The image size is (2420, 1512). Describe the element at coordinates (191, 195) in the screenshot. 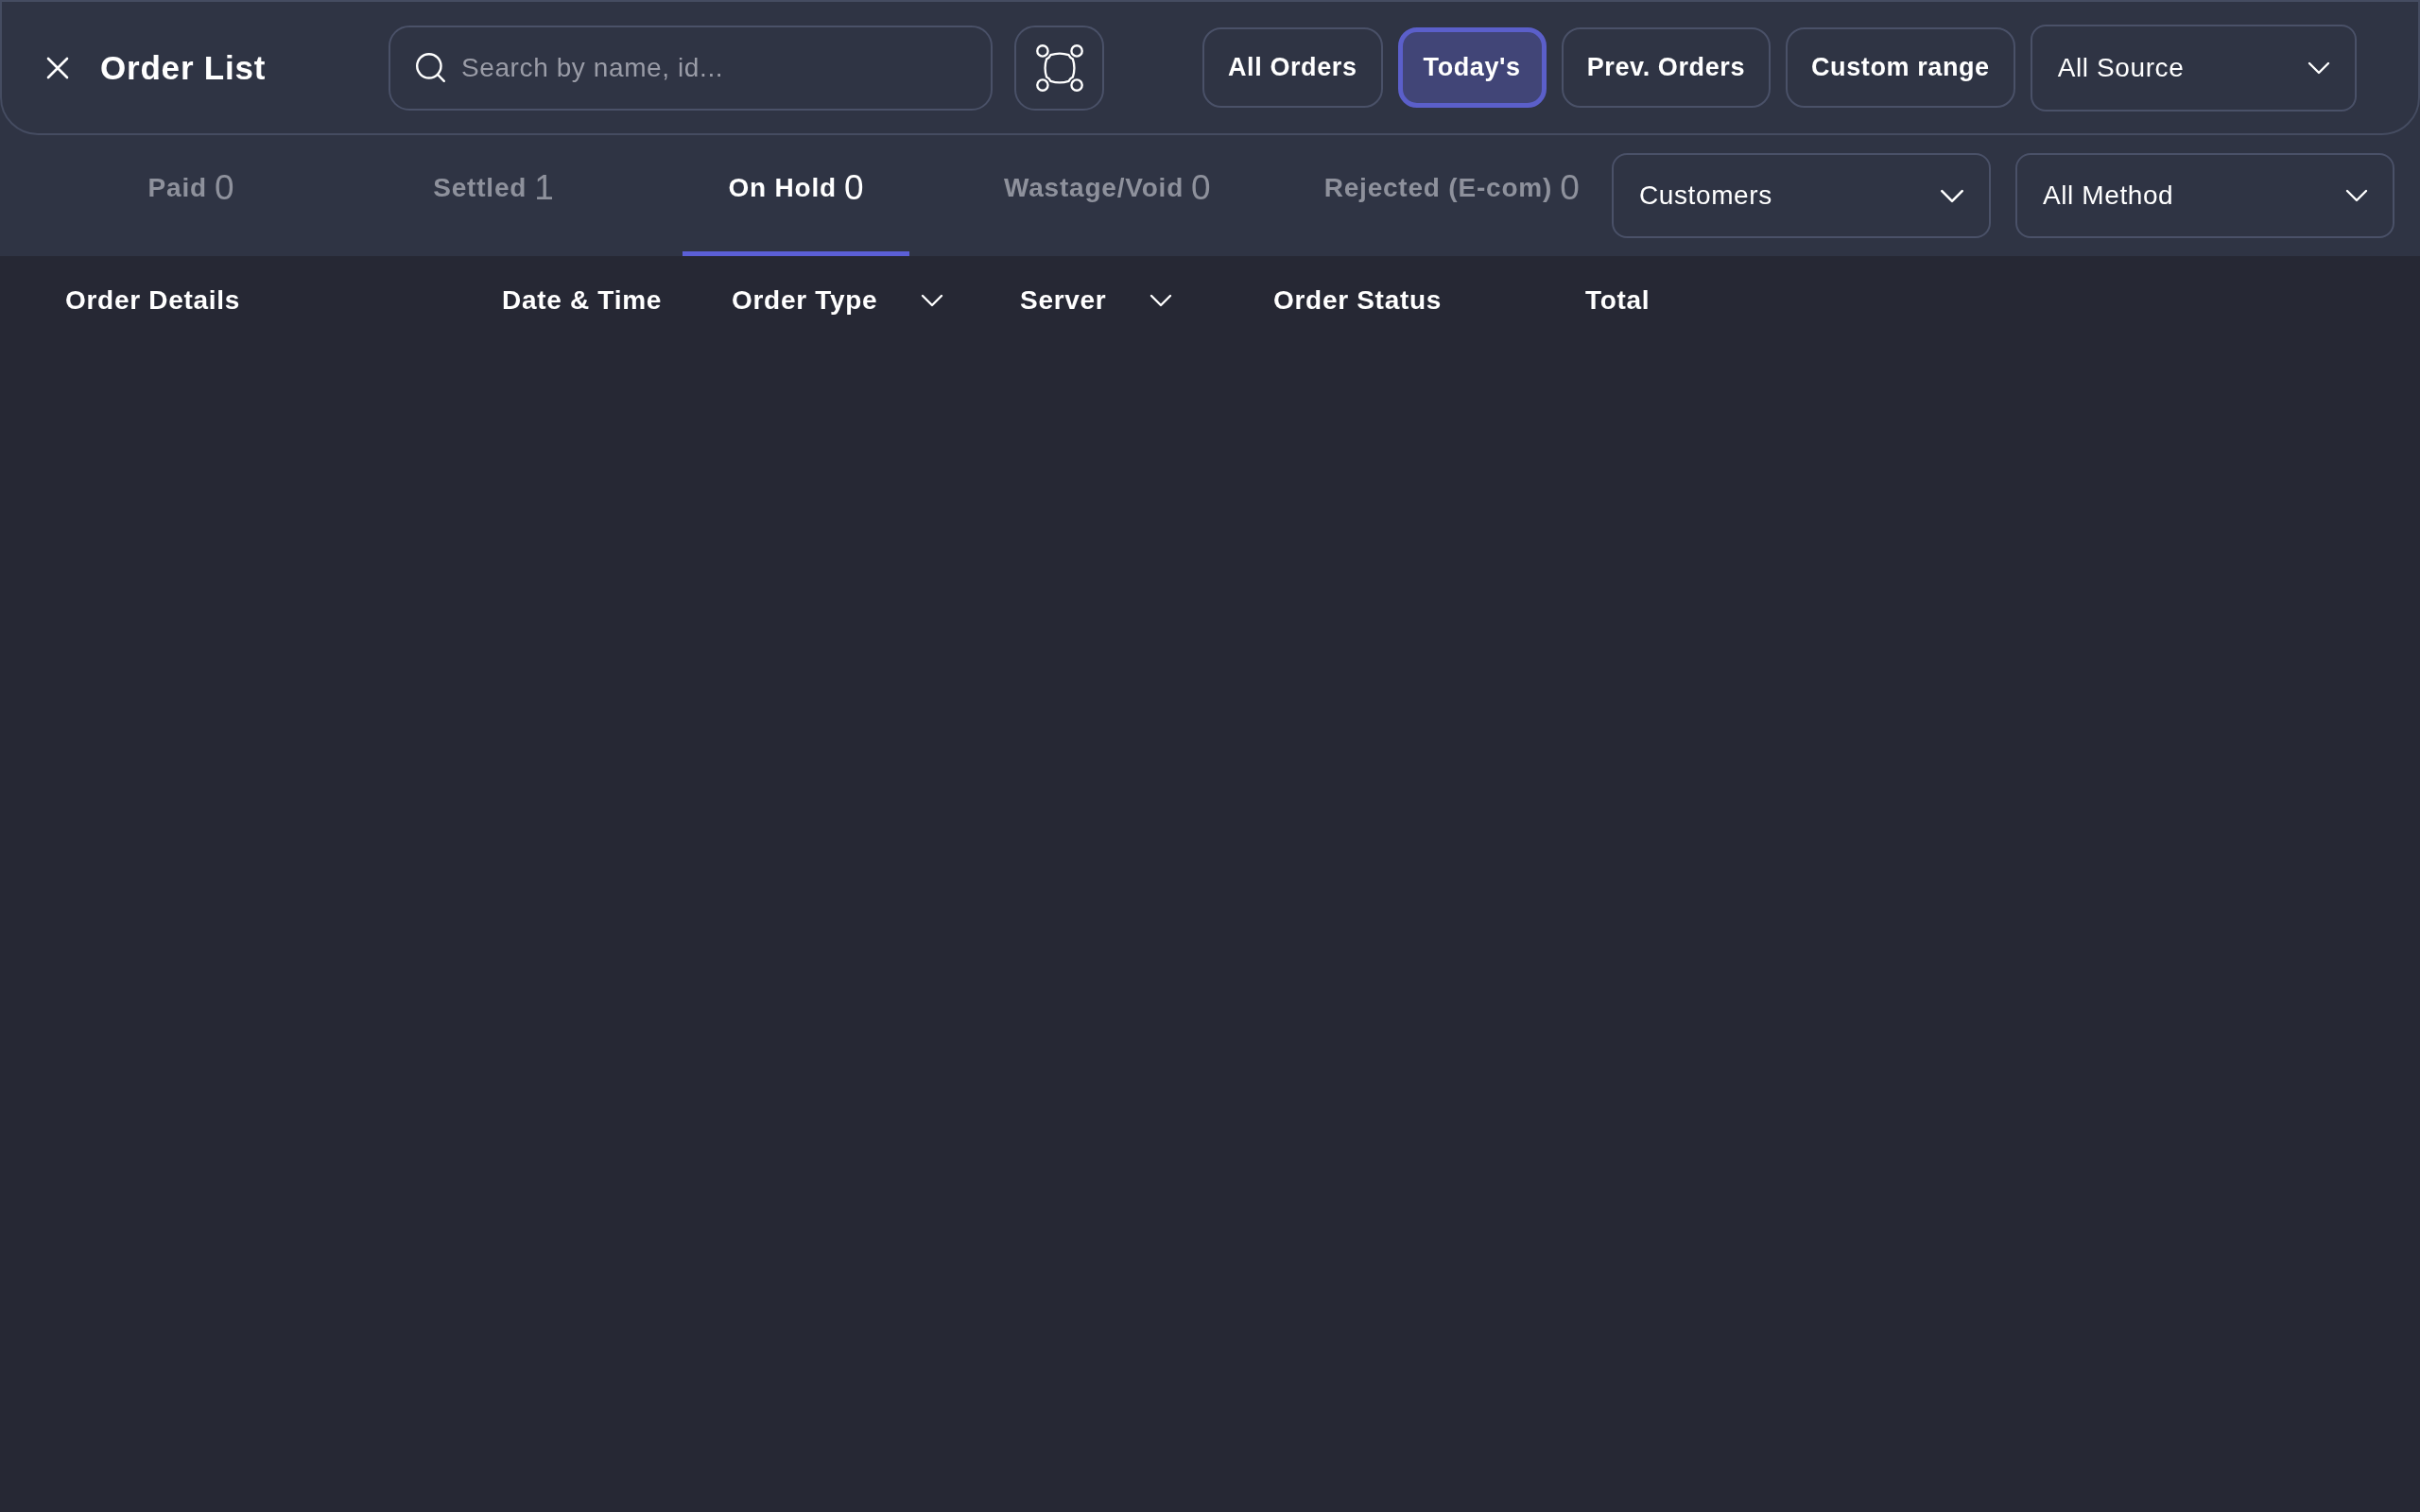

I see `status-tab: Paid 0` at that location.